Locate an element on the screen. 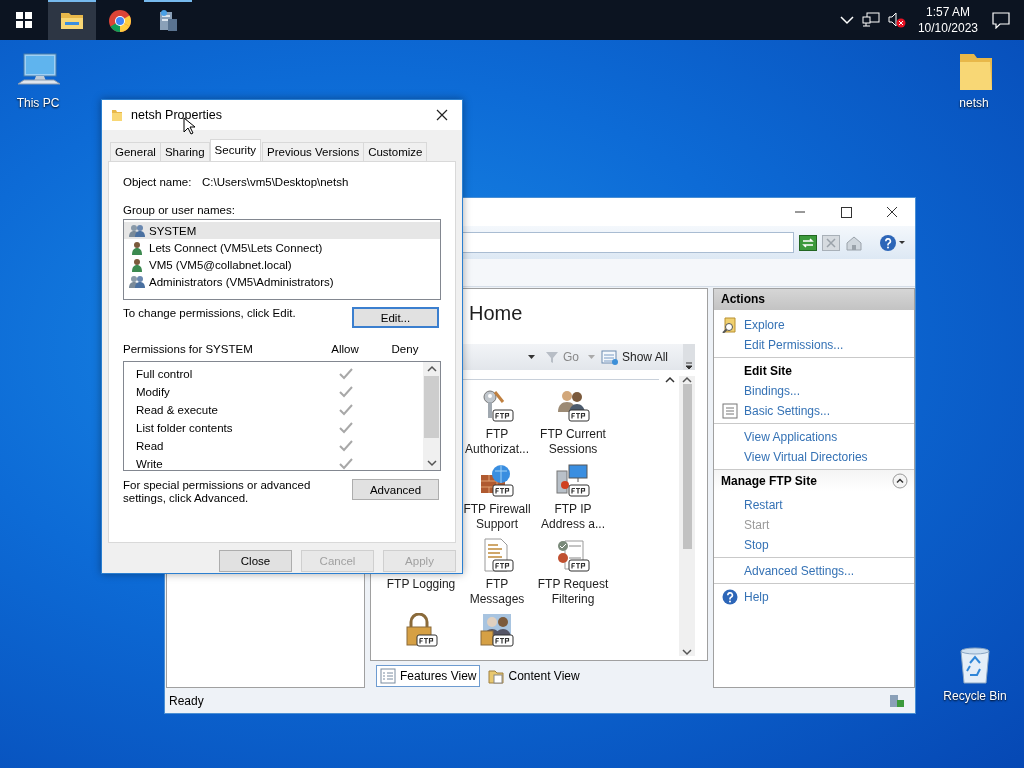 Image resolution: width=1024 pixels, height=768 pixels. list-item: SYSTEM is located at coordinates (282, 230).